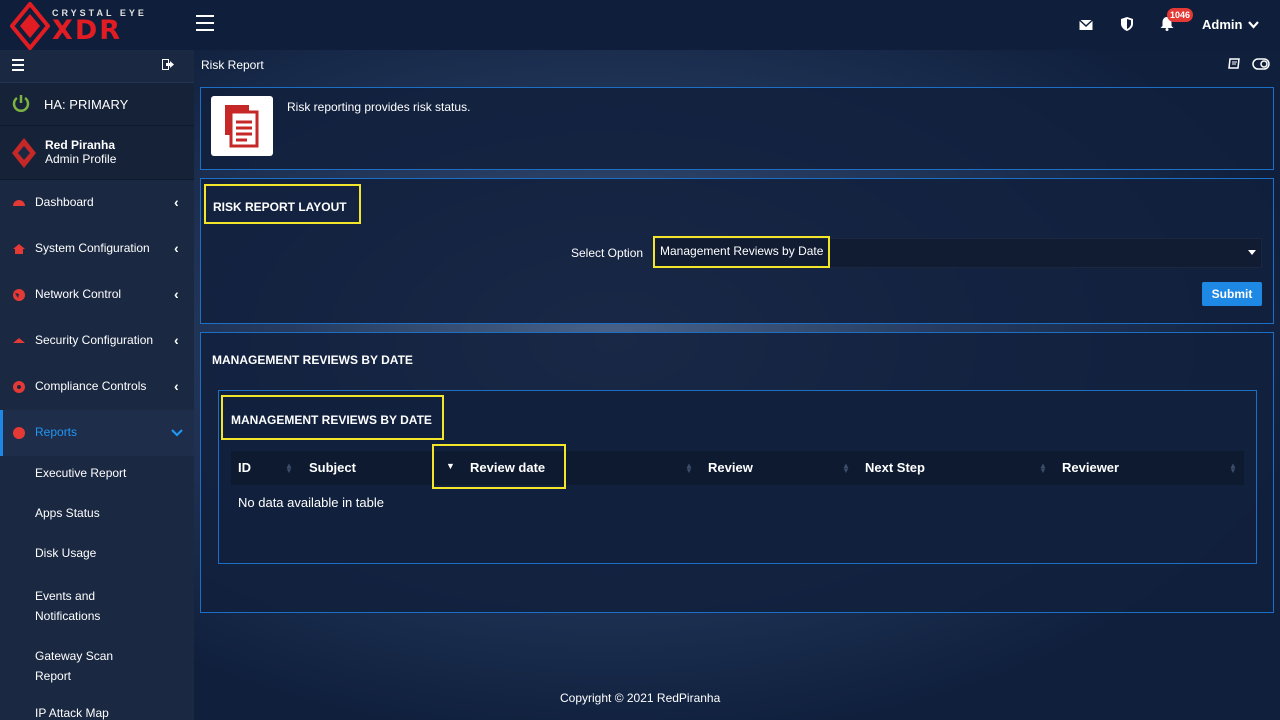  I want to click on gauge-icon, so click(19, 203).